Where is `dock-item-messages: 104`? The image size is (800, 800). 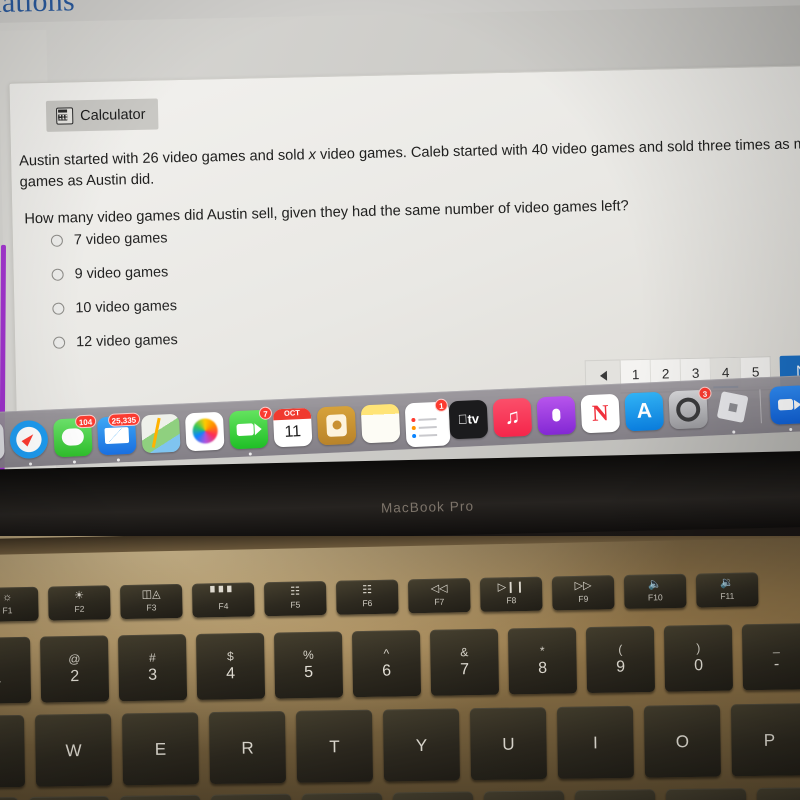
dock-item-messages: 104 is located at coordinates (74, 438).